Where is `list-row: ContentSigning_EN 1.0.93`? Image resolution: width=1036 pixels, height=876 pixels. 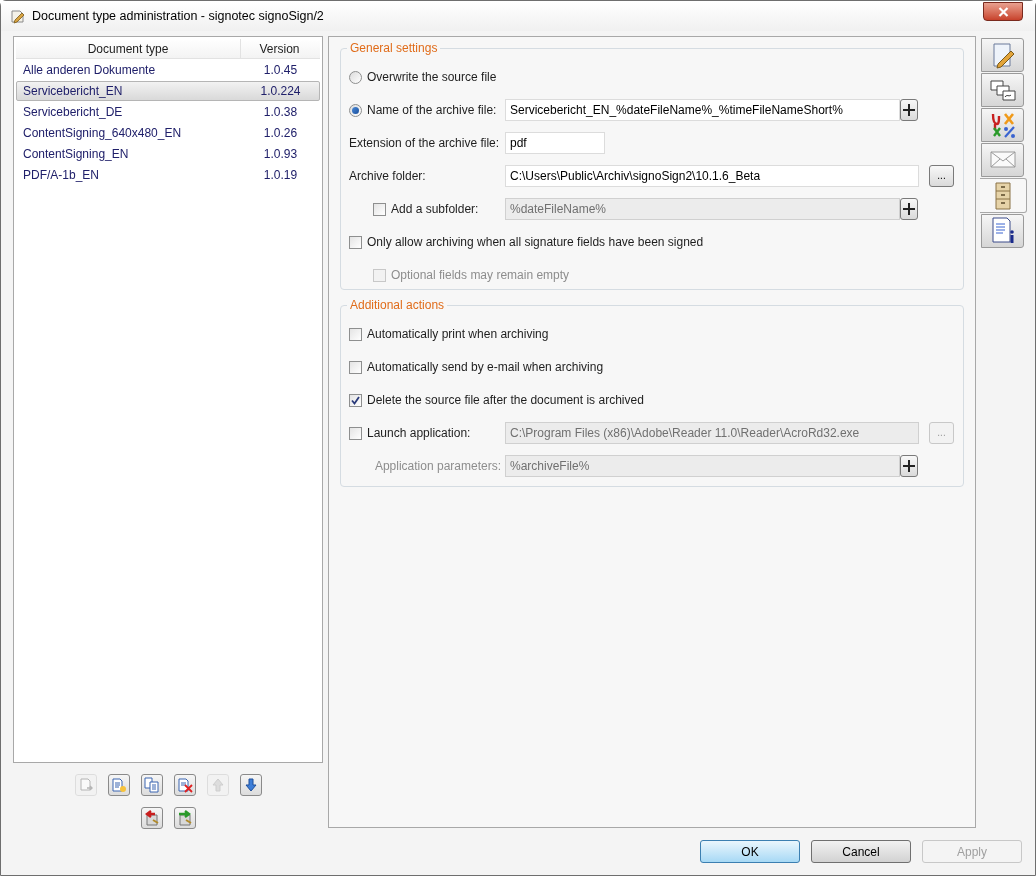
list-row: ContentSigning_EN 1.0.93 is located at coordinates (168, 154).